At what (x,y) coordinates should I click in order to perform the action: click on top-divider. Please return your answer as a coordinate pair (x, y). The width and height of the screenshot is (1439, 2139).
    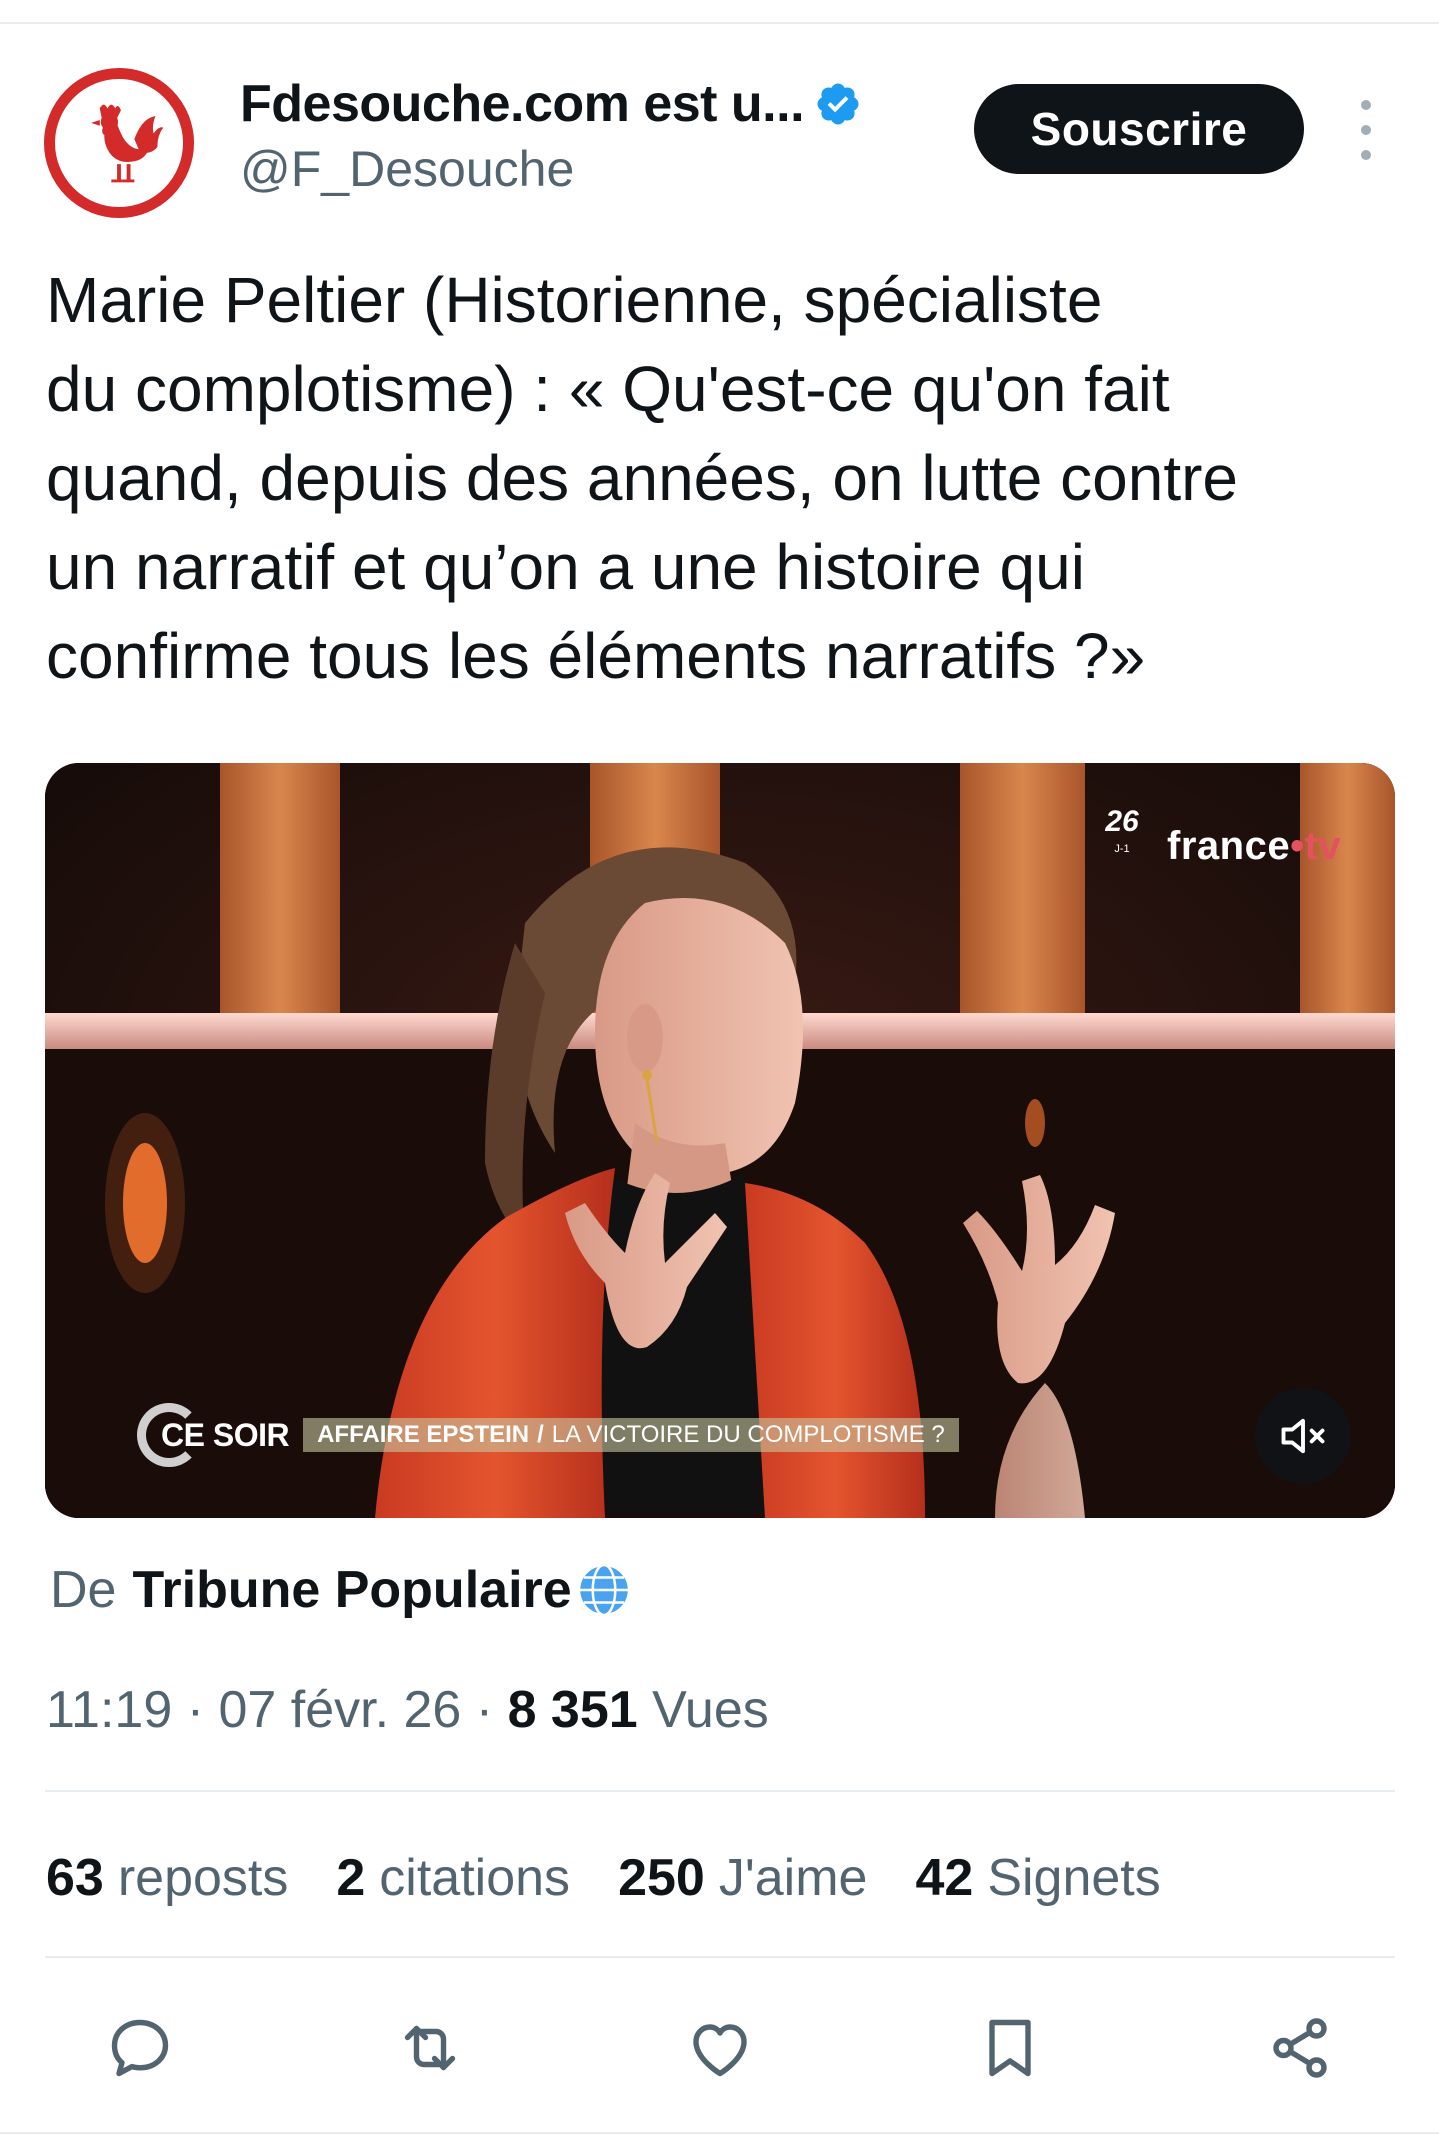
    Looking at the image, I should click on (719, 23).